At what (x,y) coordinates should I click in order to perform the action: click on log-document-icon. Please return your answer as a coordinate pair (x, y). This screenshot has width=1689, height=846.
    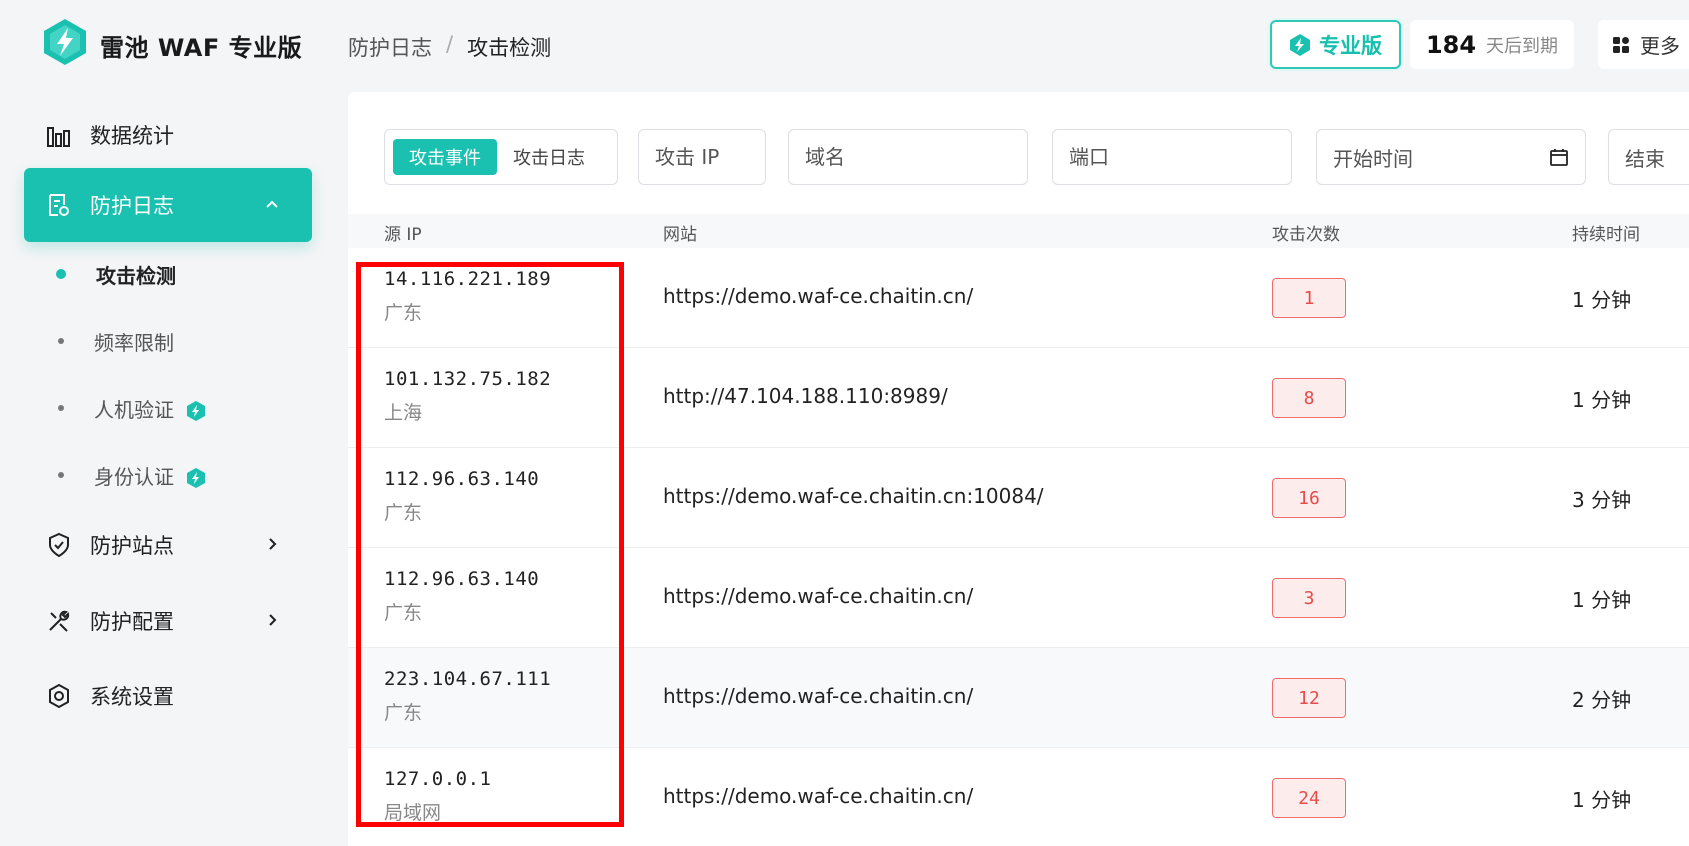
    Looking at the image, I should click on (59, 205).